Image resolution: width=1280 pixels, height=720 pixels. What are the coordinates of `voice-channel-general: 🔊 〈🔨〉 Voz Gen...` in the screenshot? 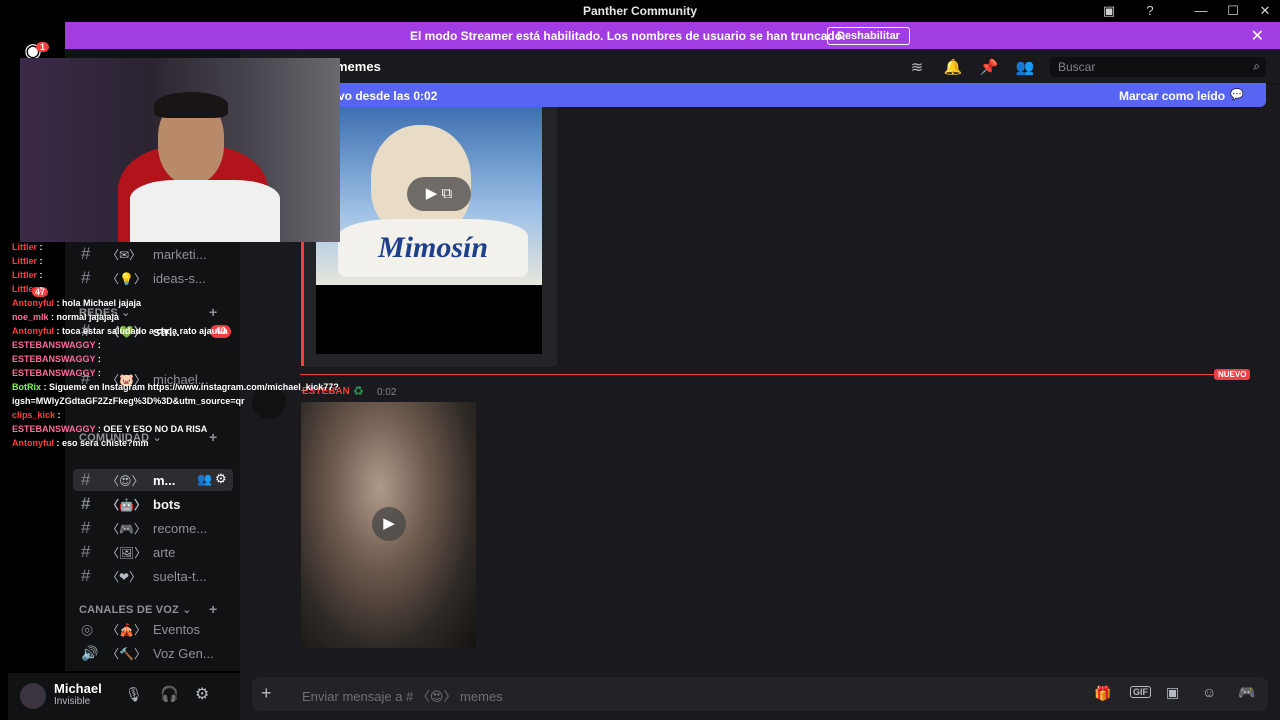 It's located at (153, 653).